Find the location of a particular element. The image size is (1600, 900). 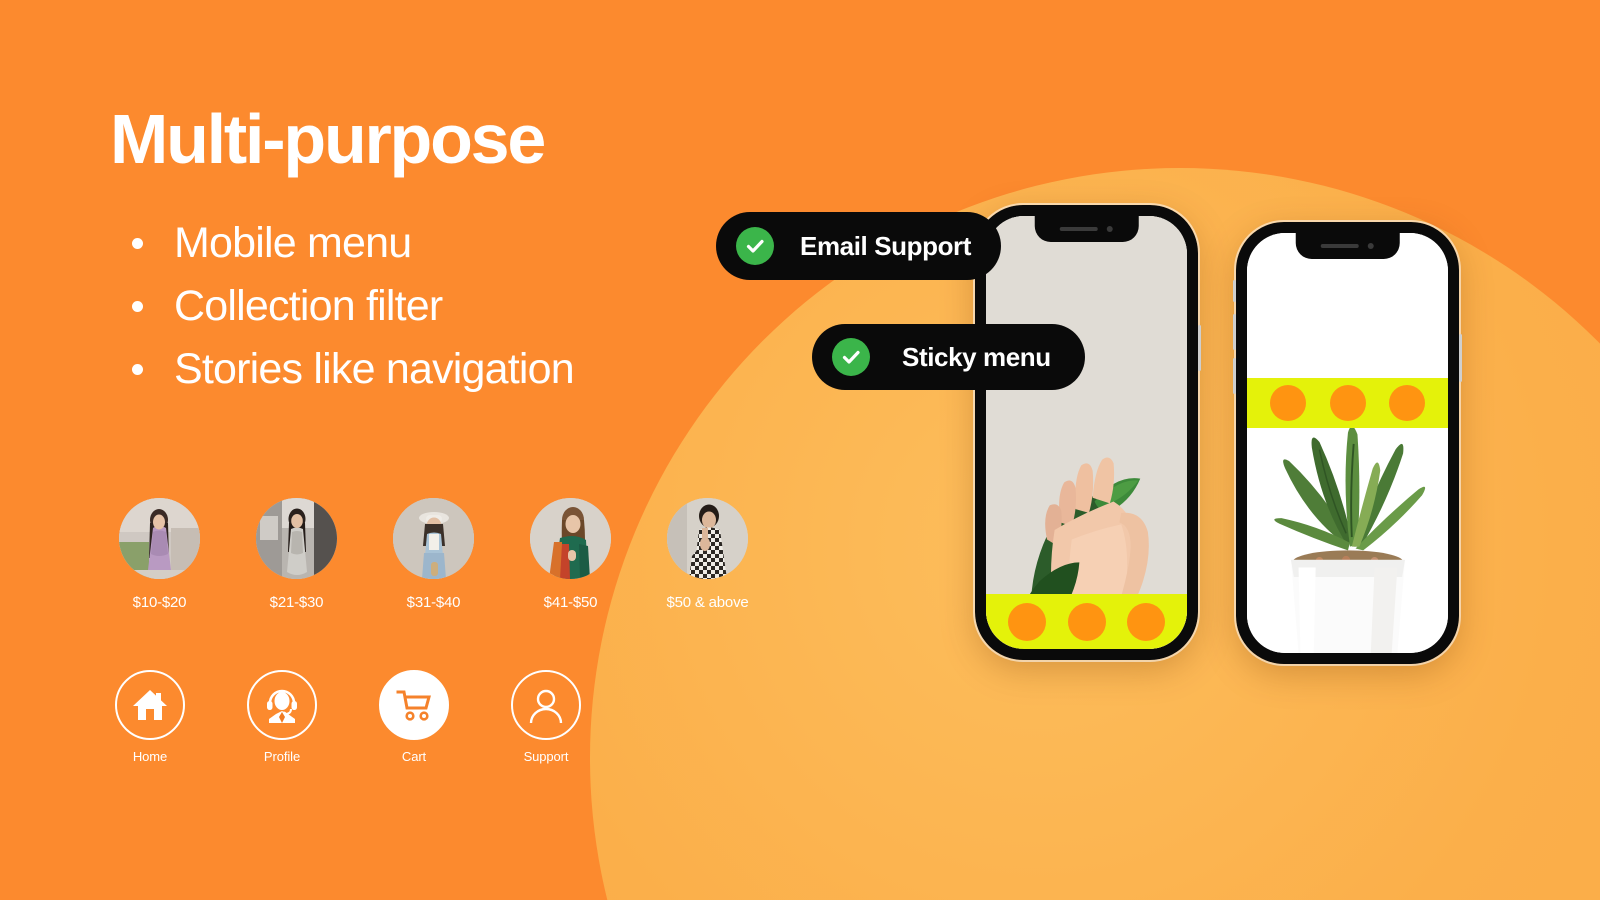

headset-person-icon is located at coordinates (282, 705).